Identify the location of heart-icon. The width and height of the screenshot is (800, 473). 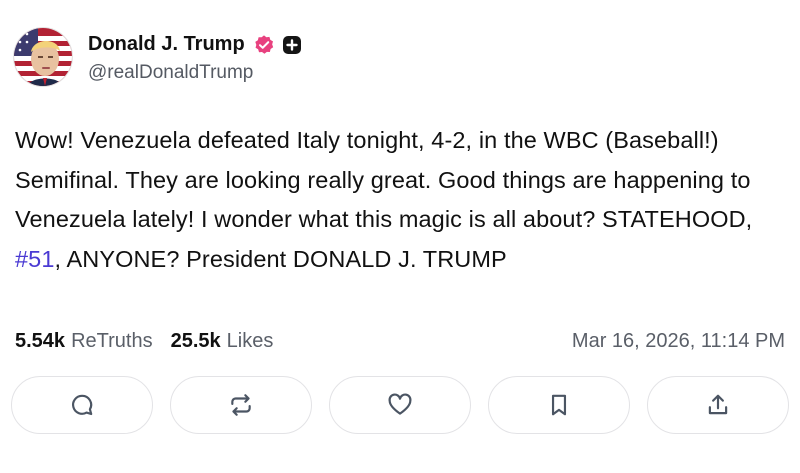
(400, 404).